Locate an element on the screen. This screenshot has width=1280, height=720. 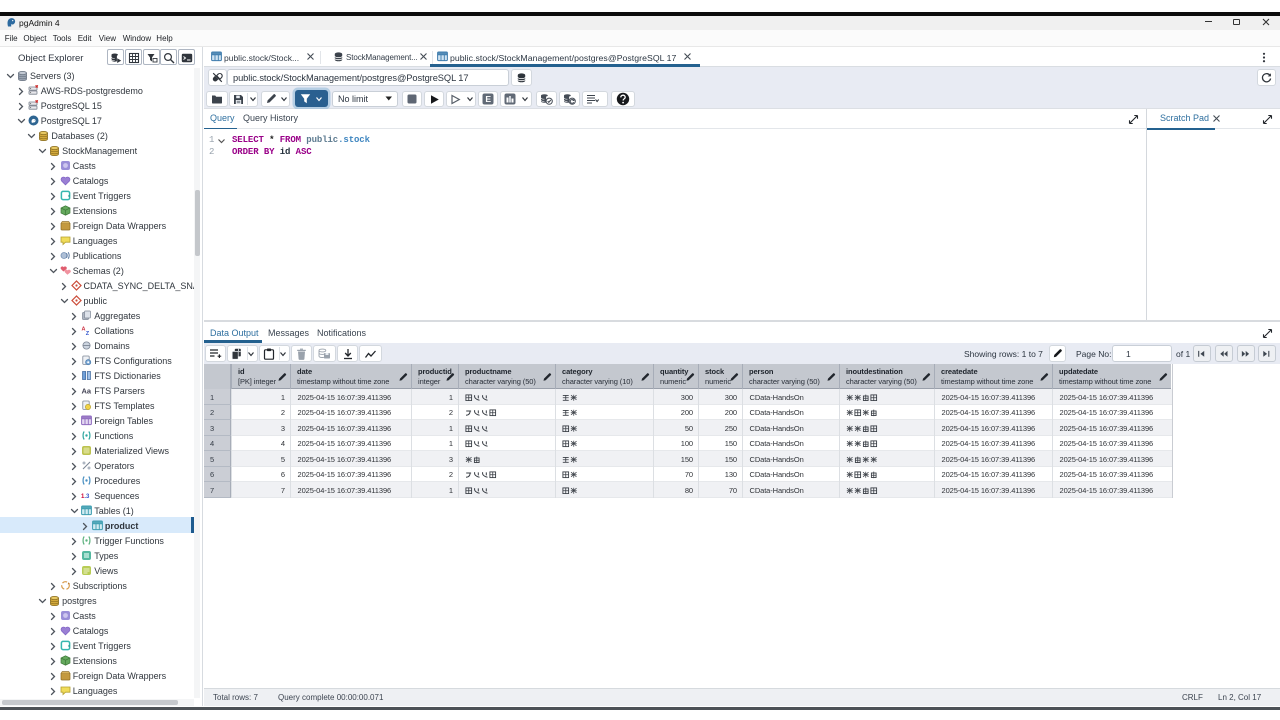
svg-text: E is located at coordinates (488, 99).